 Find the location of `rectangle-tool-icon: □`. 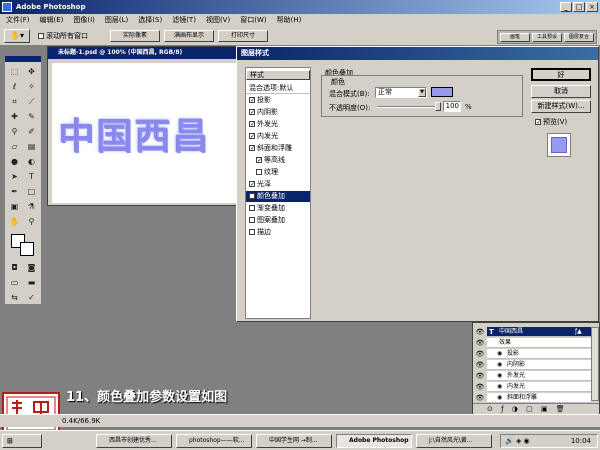

rectangle-tool-icon: □ is located at coordinates (31, 191).